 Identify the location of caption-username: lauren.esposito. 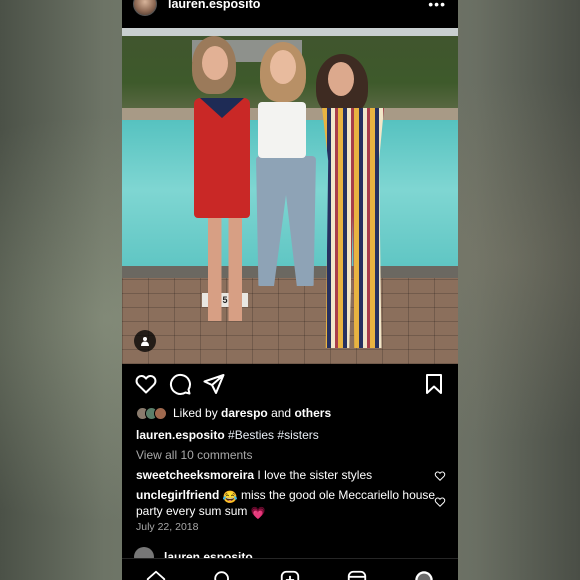
(180, 435).